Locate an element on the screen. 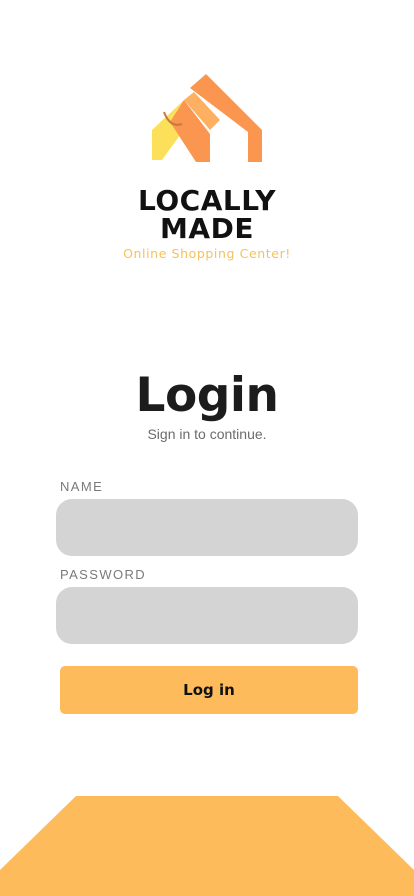 The image size is (414, 896). bottom-decoration is located at coordinates (207, 846).